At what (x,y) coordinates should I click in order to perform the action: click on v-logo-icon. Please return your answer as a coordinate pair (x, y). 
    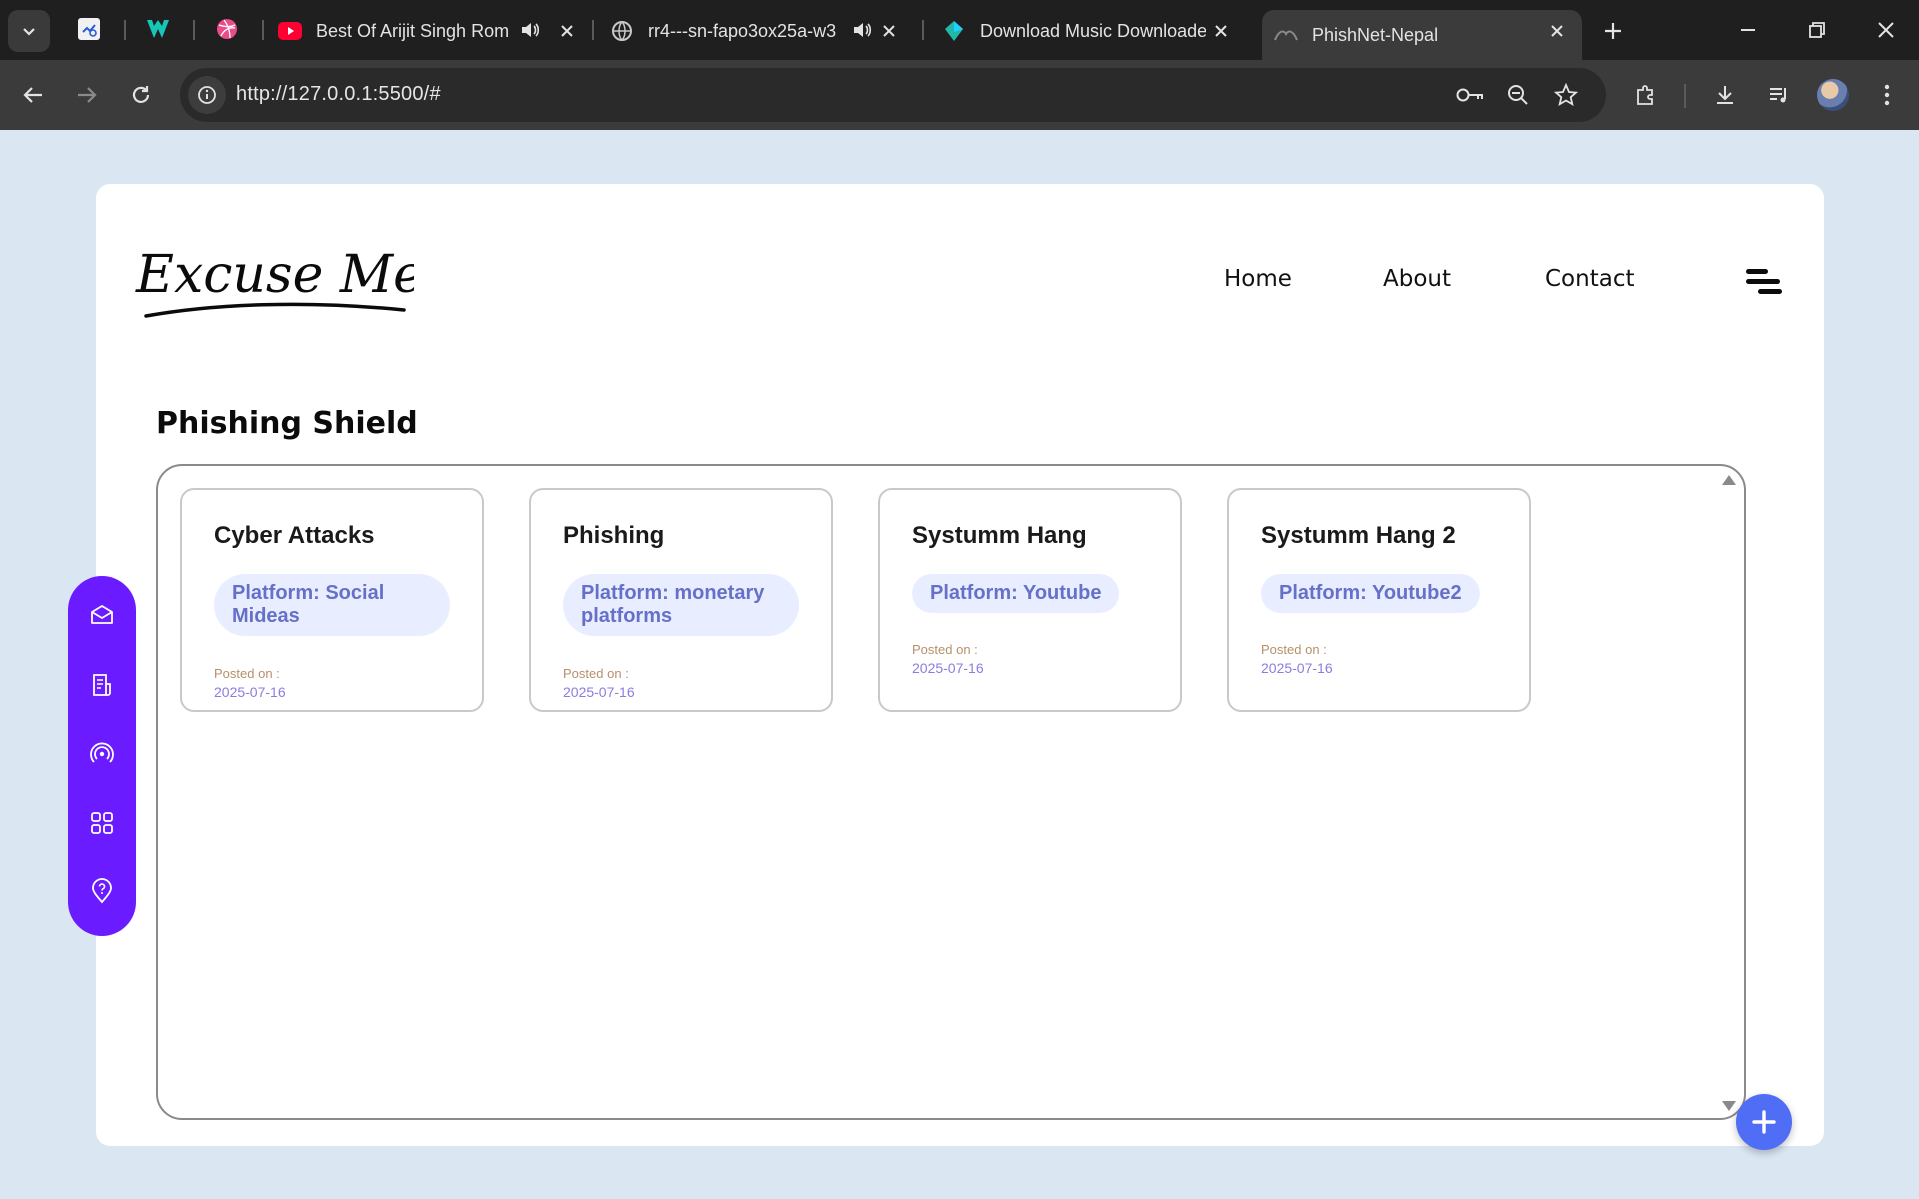
    Looking at the image, I should click on (158, 29).